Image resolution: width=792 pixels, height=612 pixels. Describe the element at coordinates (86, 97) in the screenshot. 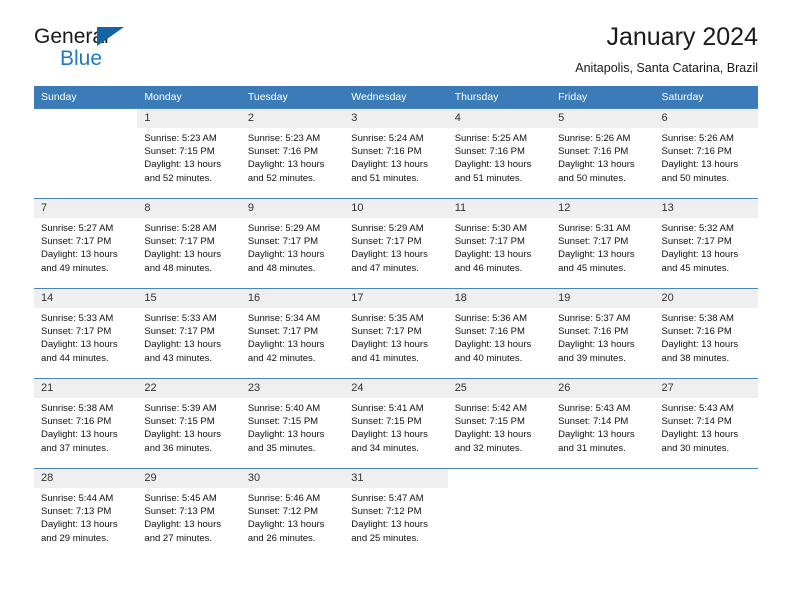

I see `weekday-header-sunday: Sunday` at that location.